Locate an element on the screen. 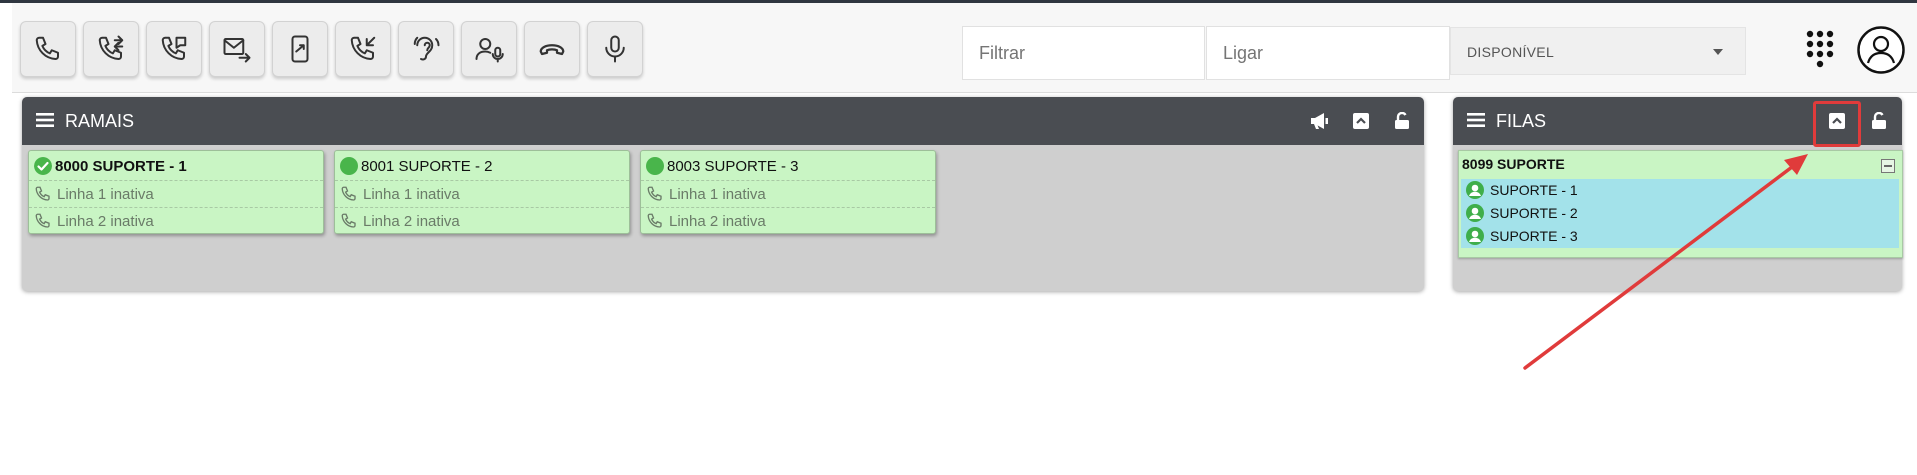  status-select-value: DISPONÍVEL is located at coordinates (1511, 52).